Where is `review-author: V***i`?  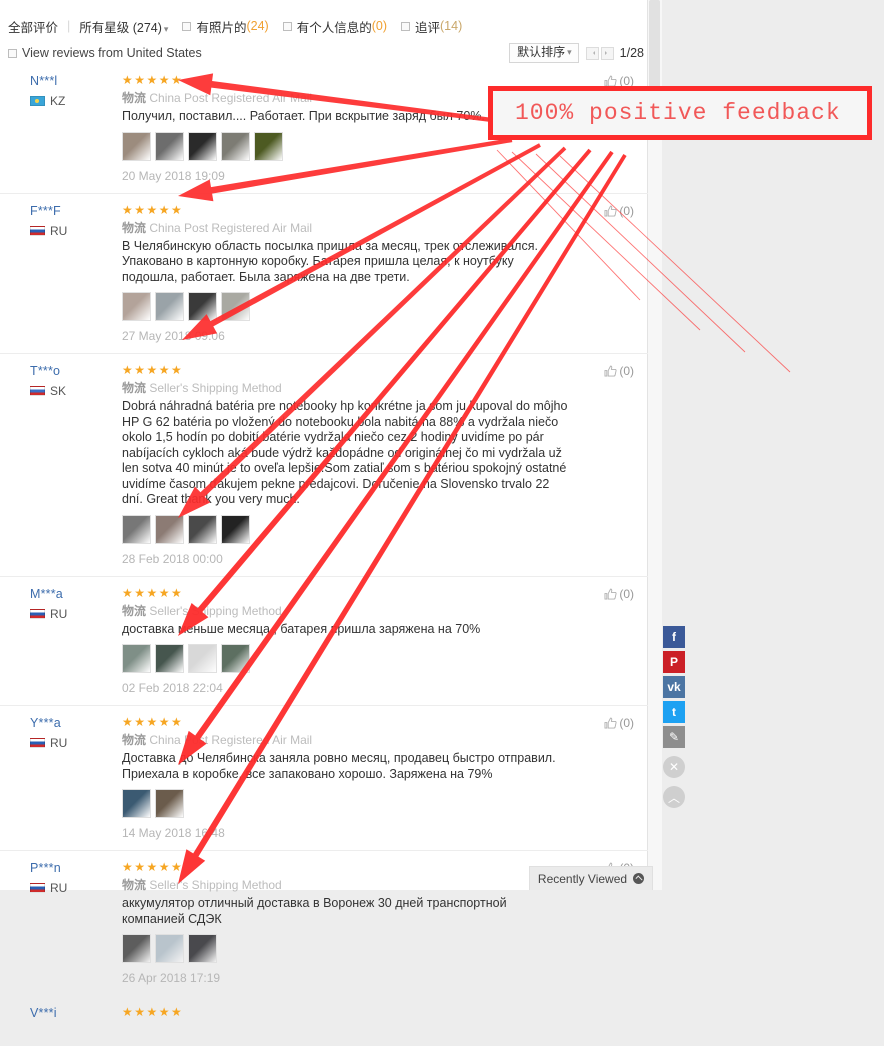 review-author: V***i is located at coordinates (71, 1013).